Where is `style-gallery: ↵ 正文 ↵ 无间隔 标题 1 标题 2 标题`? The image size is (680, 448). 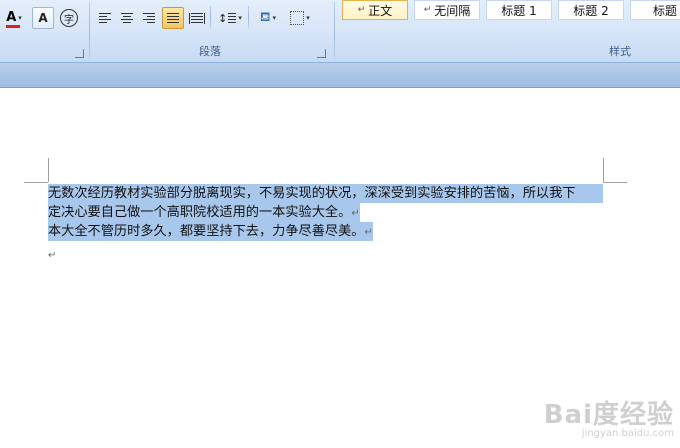 style-gallery: ↵ 正文 ↵ 无间隔 标题 1 标题 2 标题 is located at coordinates (509, 10).